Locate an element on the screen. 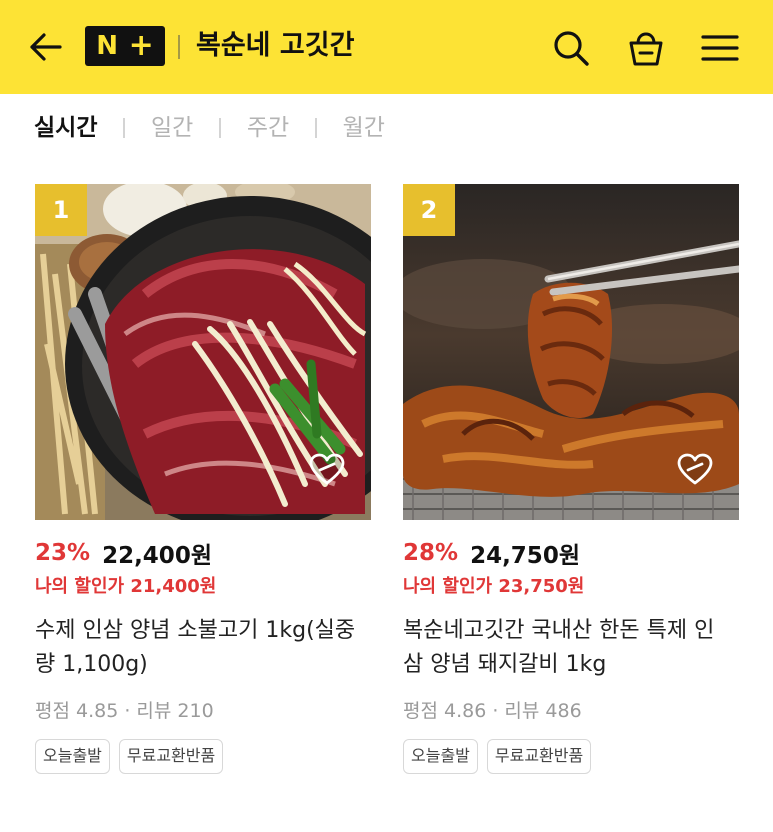  my-discount-price: 나의 할인가 21,400원 is located at coordinates (126, 586).